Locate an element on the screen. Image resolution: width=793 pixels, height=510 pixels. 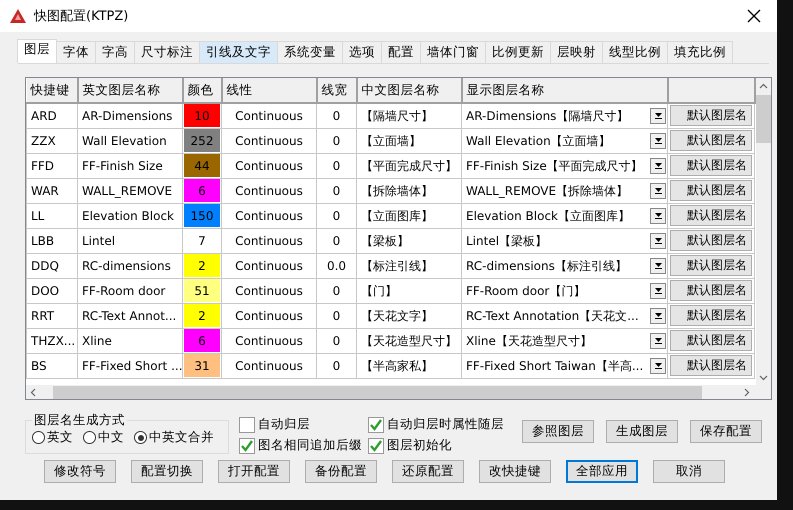
action-button: 参照图层 is located at coordinates (558, 431).